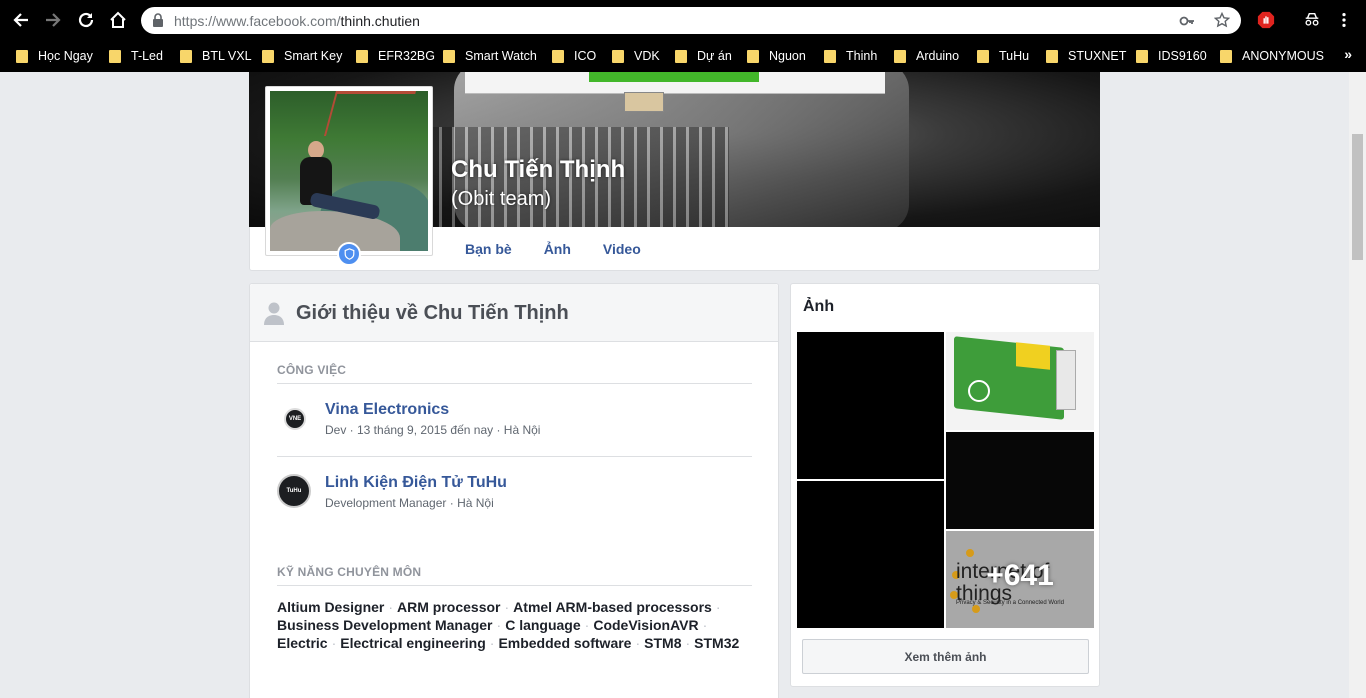 The width and height of the screenshot is (1366, 698). What do you see at coordinates (448, 607) in the screenshot?
I see `skill-item: ARM processor` at bounding box center [448, 607].